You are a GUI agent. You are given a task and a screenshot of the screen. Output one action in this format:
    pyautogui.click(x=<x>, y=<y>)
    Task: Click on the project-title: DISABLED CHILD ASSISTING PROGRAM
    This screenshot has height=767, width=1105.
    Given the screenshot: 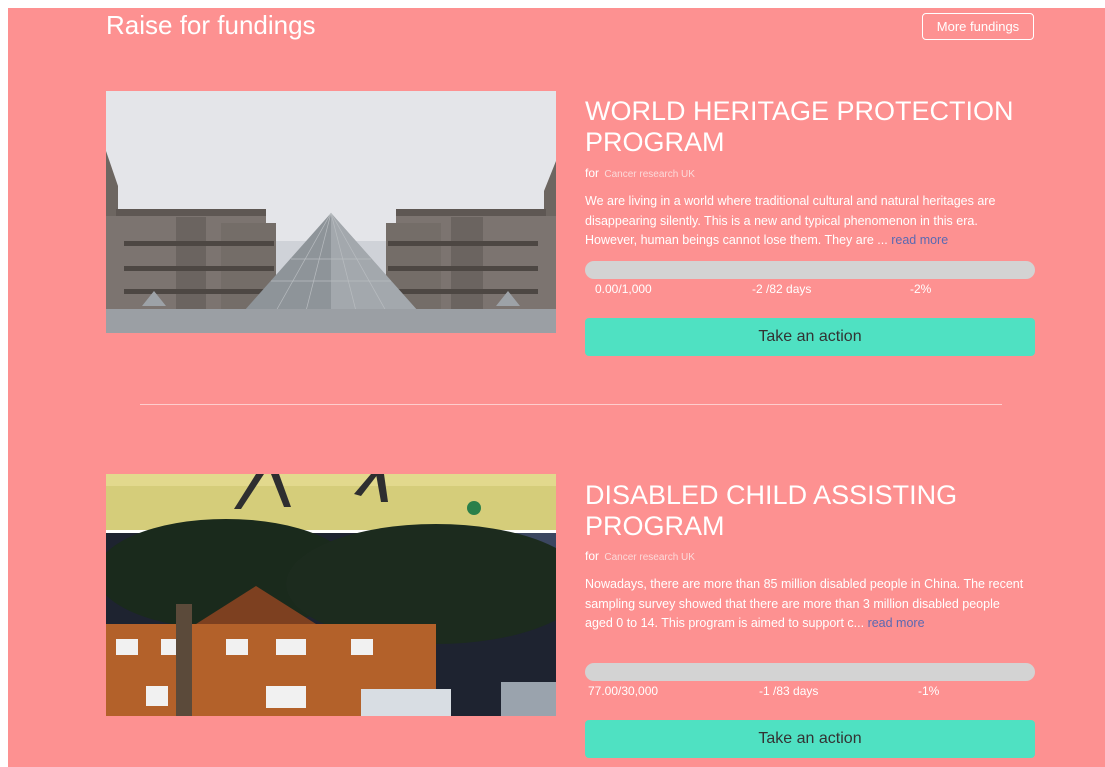 What is the action you would take?
    pyautogui.click(x=771, y=510)
    